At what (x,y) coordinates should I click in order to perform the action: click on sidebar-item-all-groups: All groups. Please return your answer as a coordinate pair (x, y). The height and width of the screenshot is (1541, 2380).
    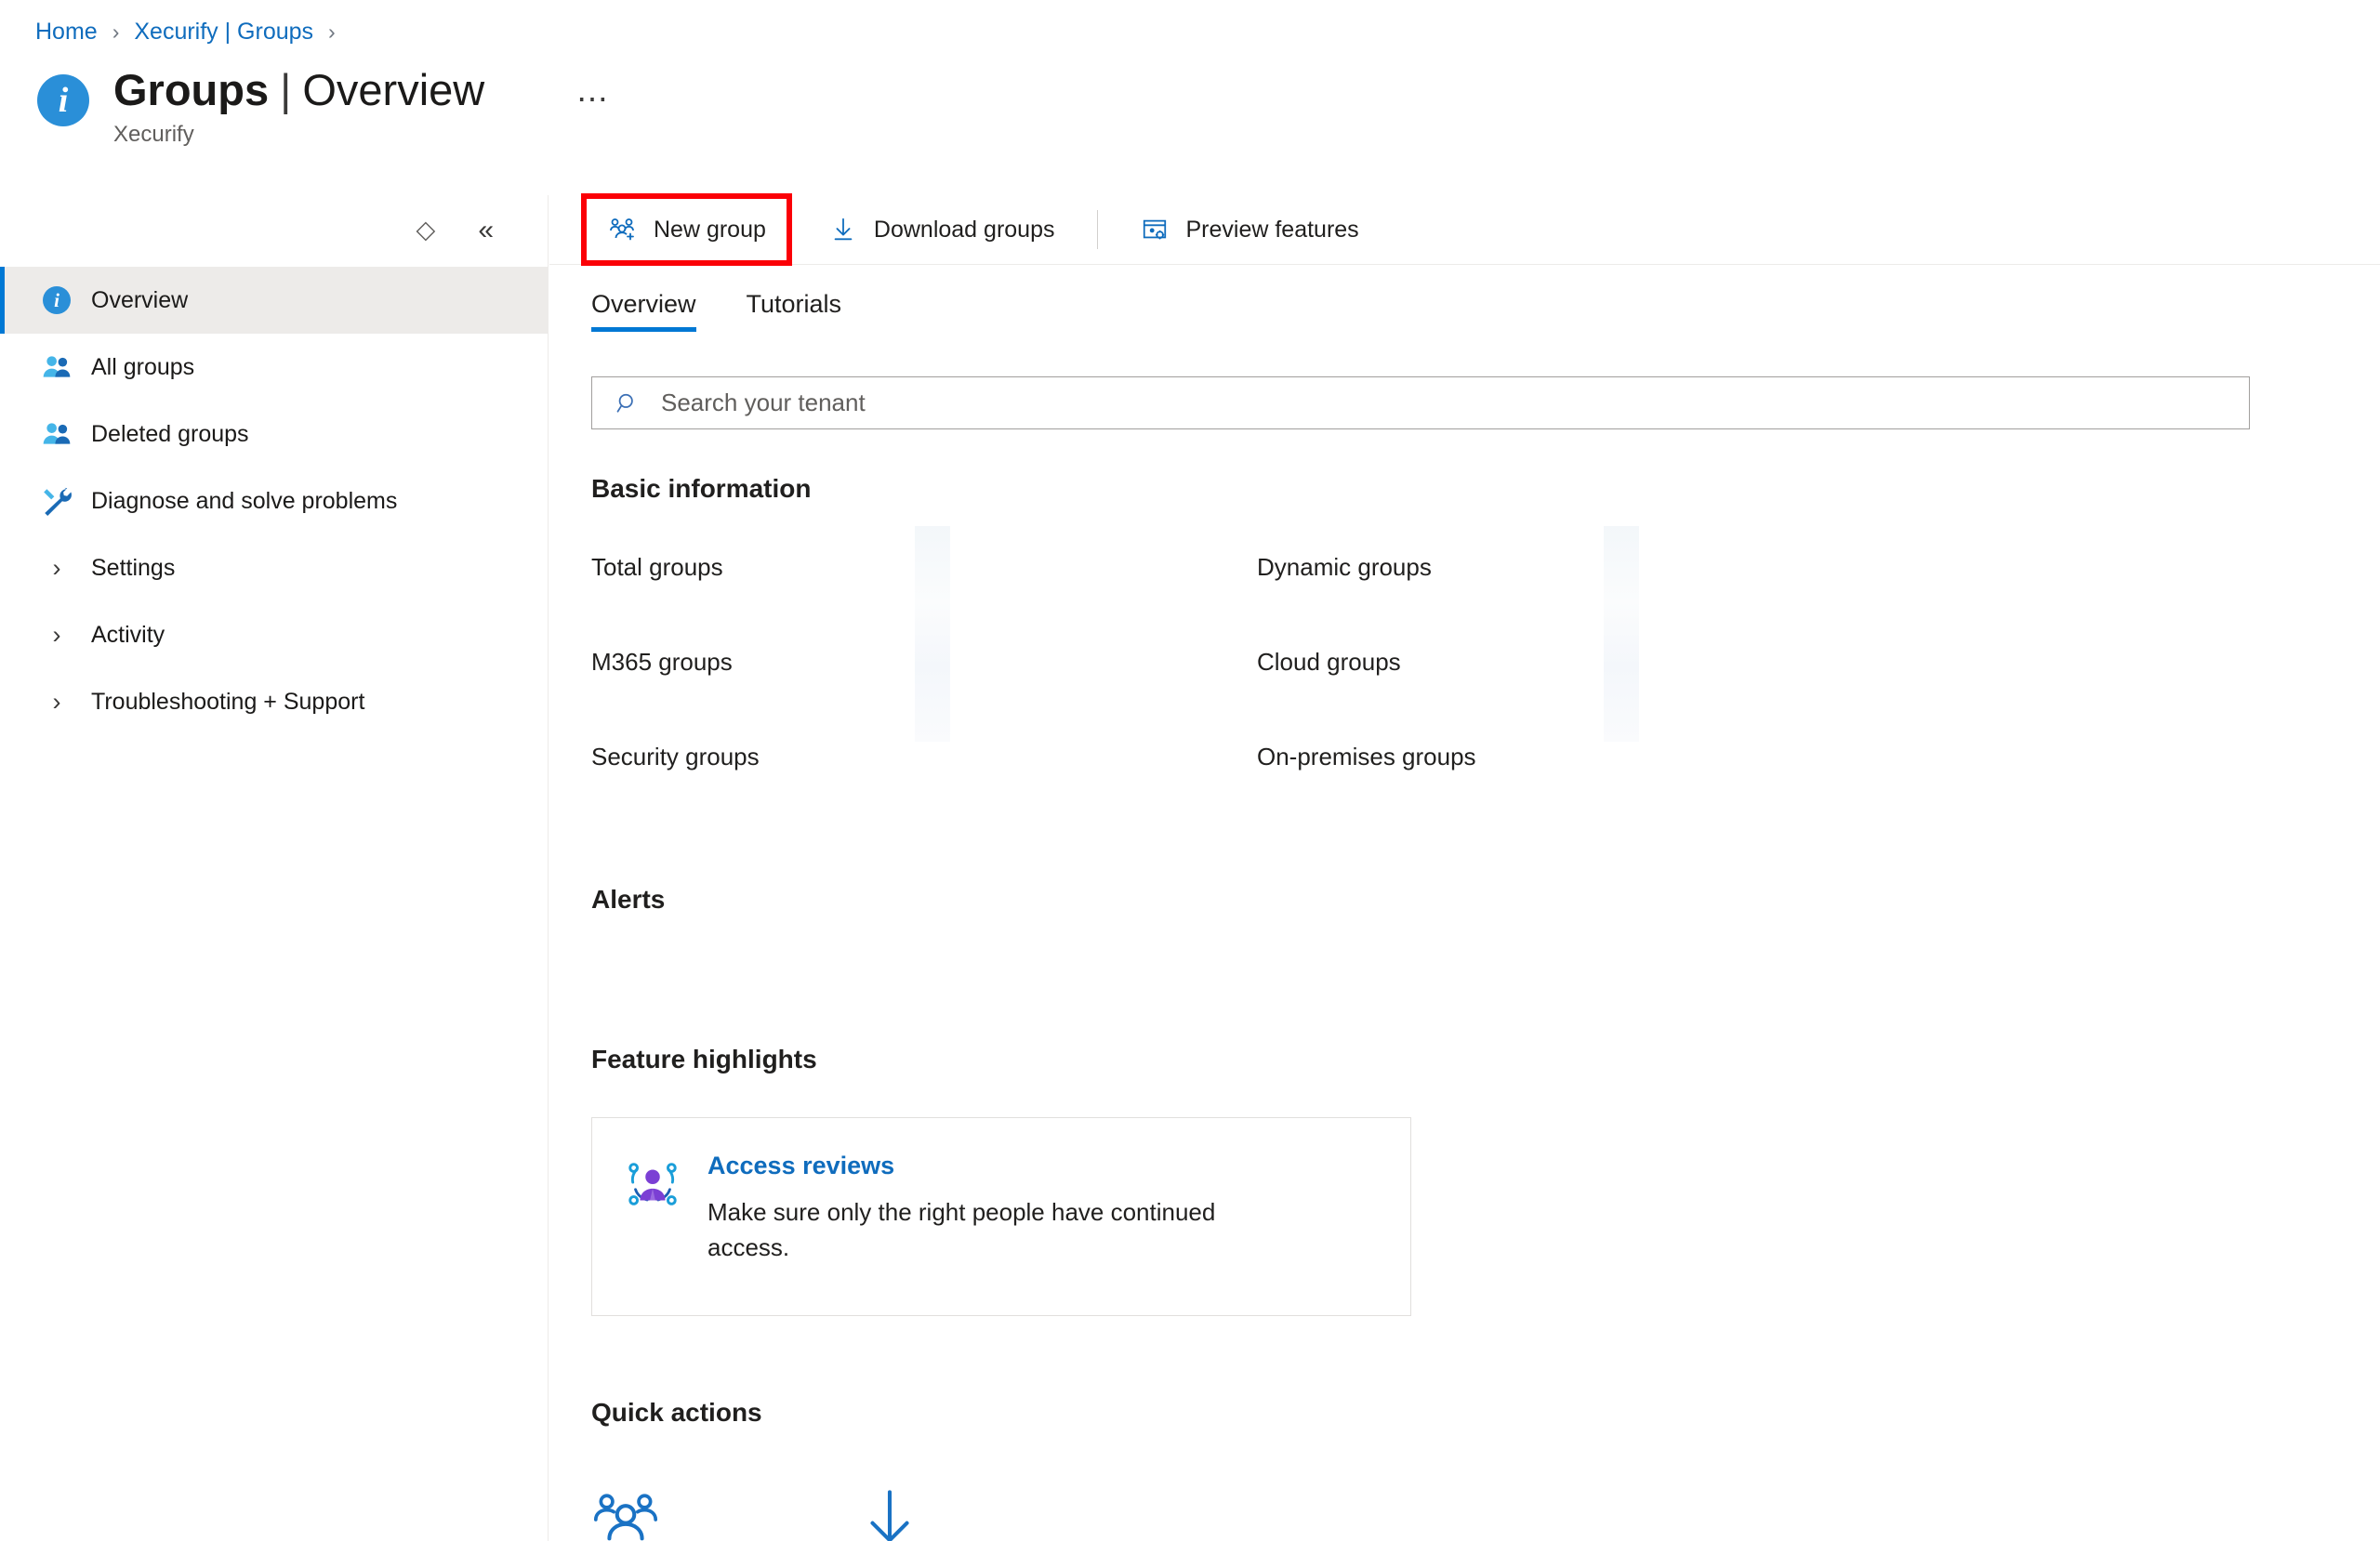
    Looking at the image, I should click on (274, 367).